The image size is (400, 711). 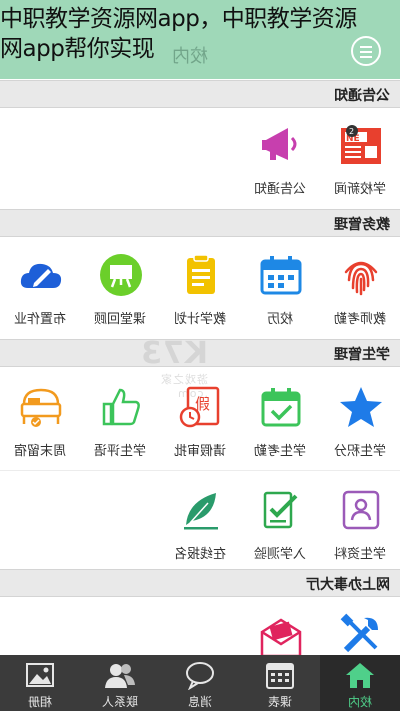 I want to click on tile-weekend-stay: 周末留宿, so click(x=40, y=418).